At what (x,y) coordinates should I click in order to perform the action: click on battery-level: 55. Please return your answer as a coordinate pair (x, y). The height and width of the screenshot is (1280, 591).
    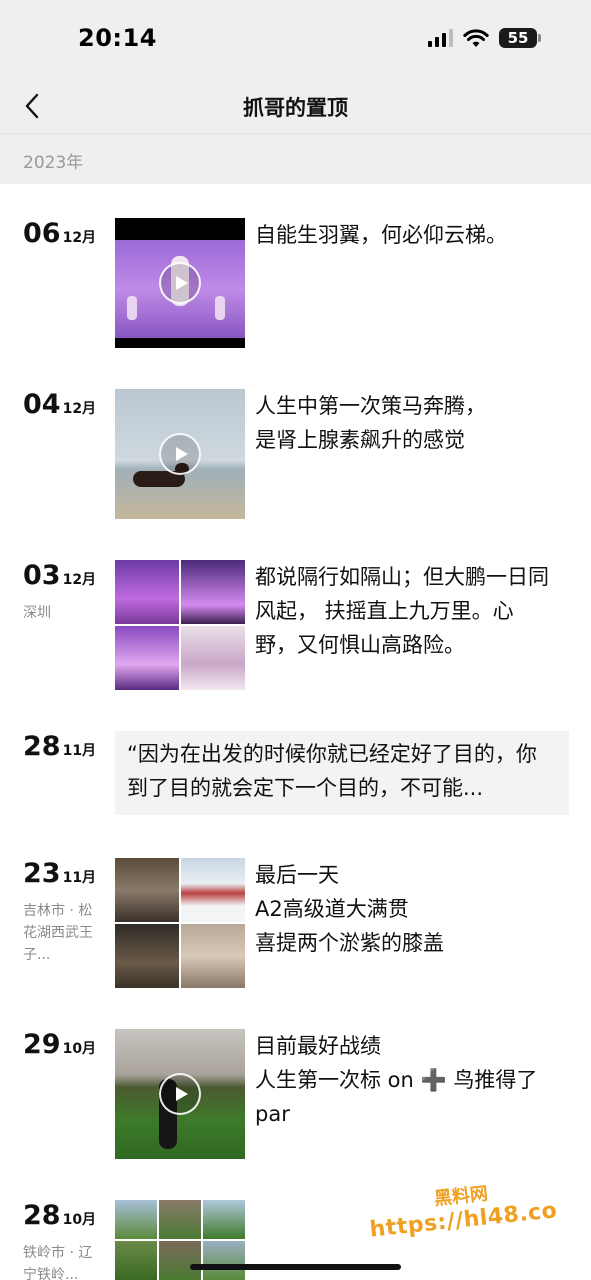
    Looking at the image, I should click on (518, 38).